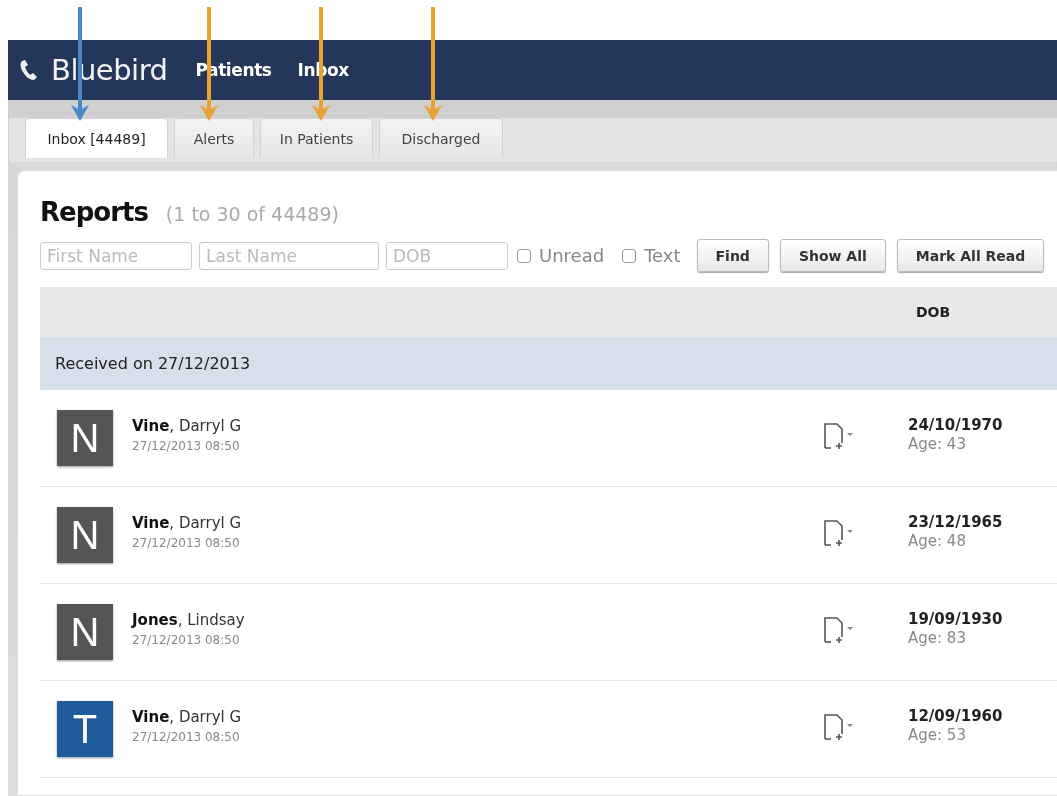 Image resolution: width=1057 pixels, height=796 pixels. Describe the element at coordinates (732, 255) in the screenshot. I see `action-button: Find` at that location.